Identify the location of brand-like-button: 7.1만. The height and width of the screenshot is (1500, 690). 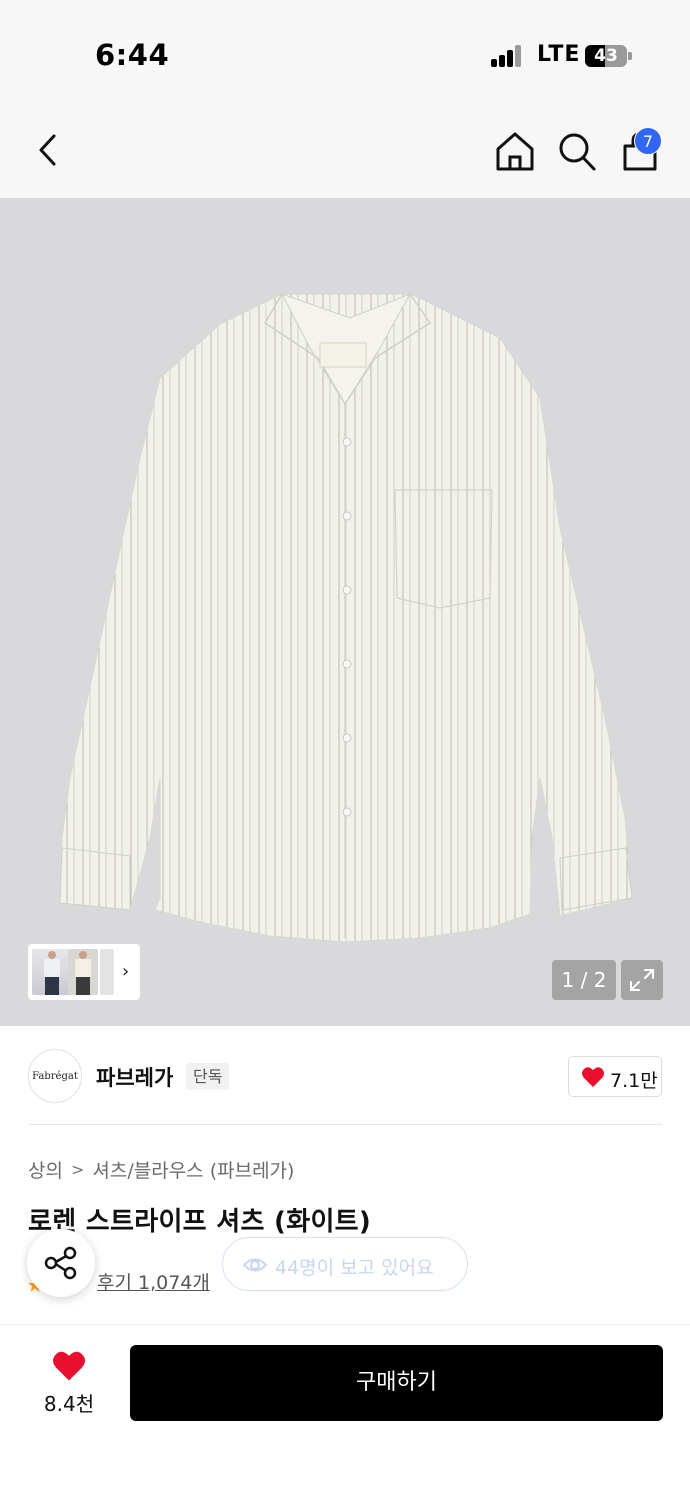
(615, 1076).